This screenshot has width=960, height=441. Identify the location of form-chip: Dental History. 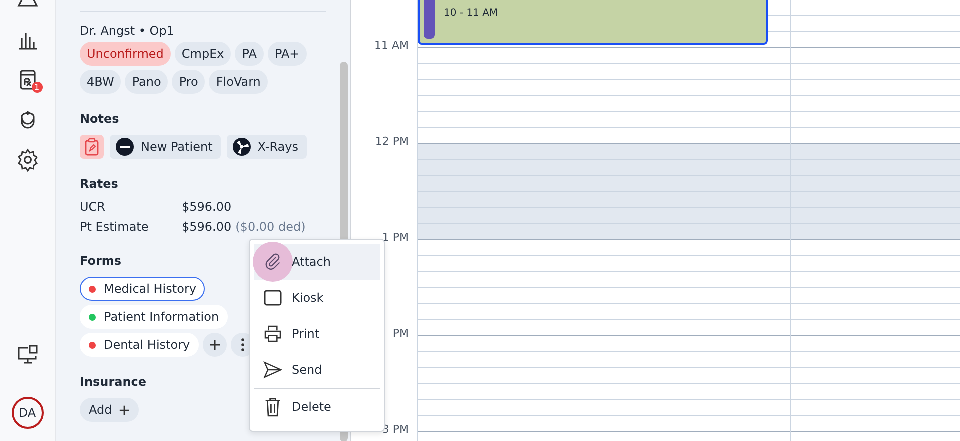
(140, 345).